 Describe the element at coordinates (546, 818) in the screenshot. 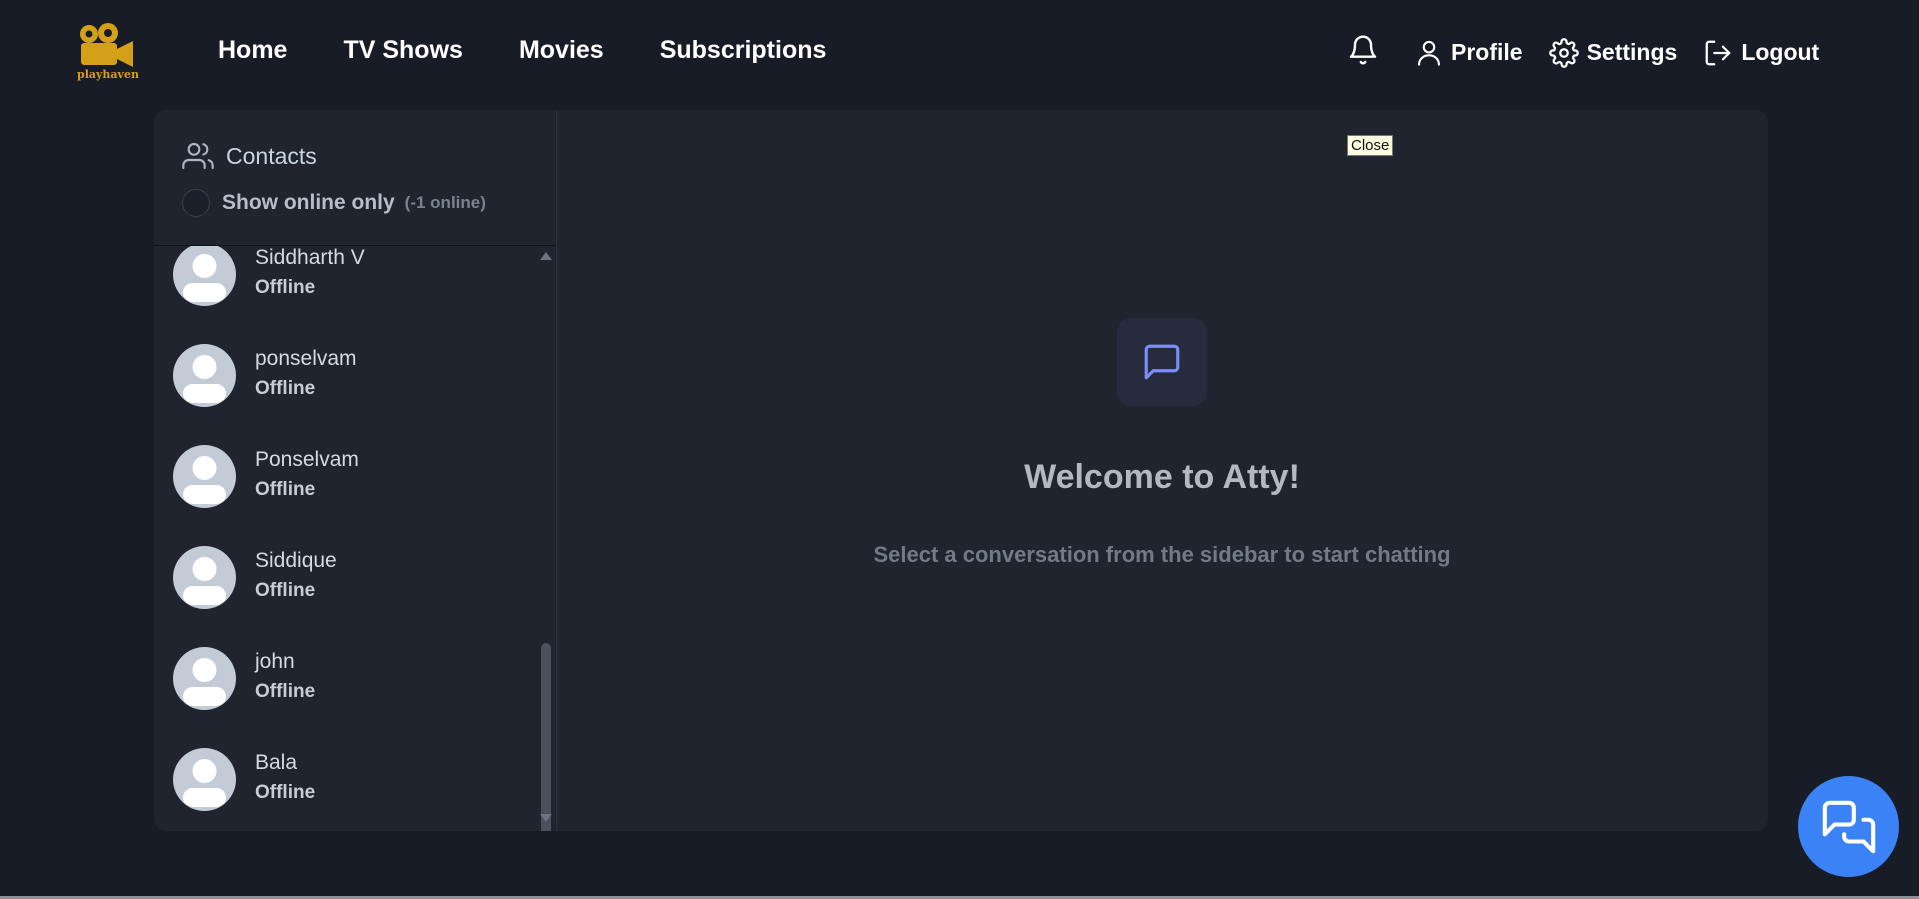

I see `scroll-down-arrow-icon` at that location.